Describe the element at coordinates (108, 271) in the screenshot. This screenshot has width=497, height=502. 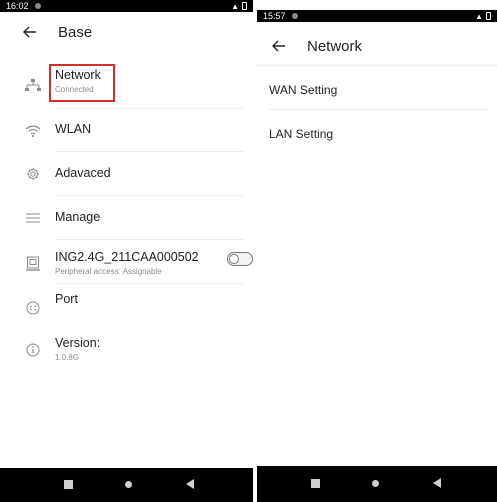
I see `list-item-sublabel: Peripheral access: Assignable` at that location.